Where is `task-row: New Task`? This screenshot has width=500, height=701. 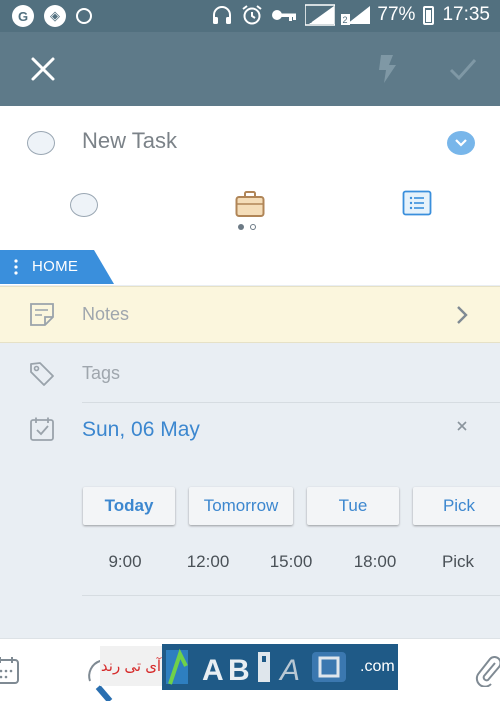 task-row: New Task is located at coordinates (250, 142).